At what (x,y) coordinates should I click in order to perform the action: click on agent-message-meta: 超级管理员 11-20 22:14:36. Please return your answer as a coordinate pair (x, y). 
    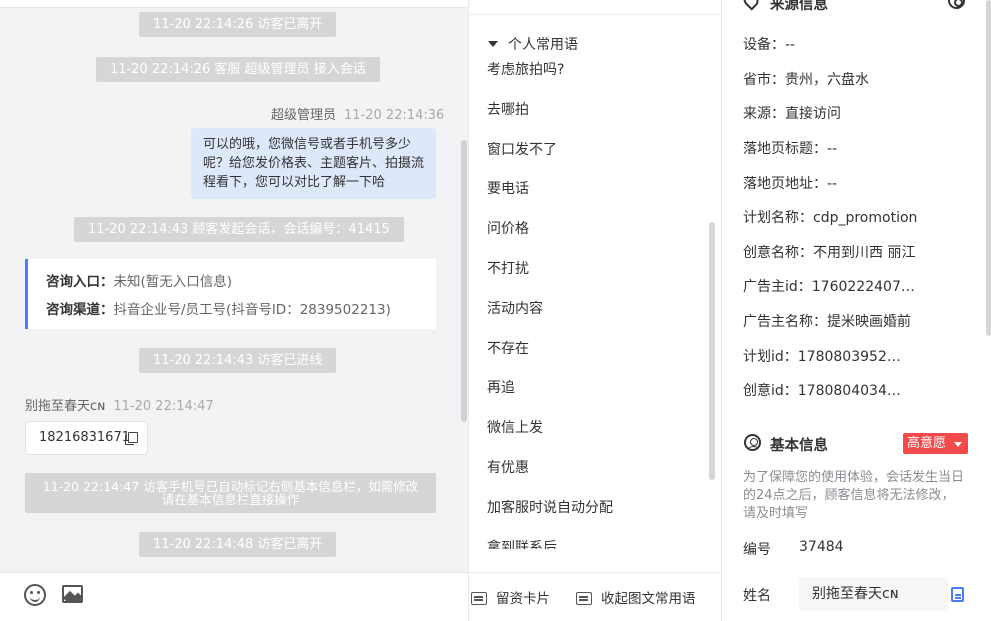
    Looking at the image, I should click on (357, 113).